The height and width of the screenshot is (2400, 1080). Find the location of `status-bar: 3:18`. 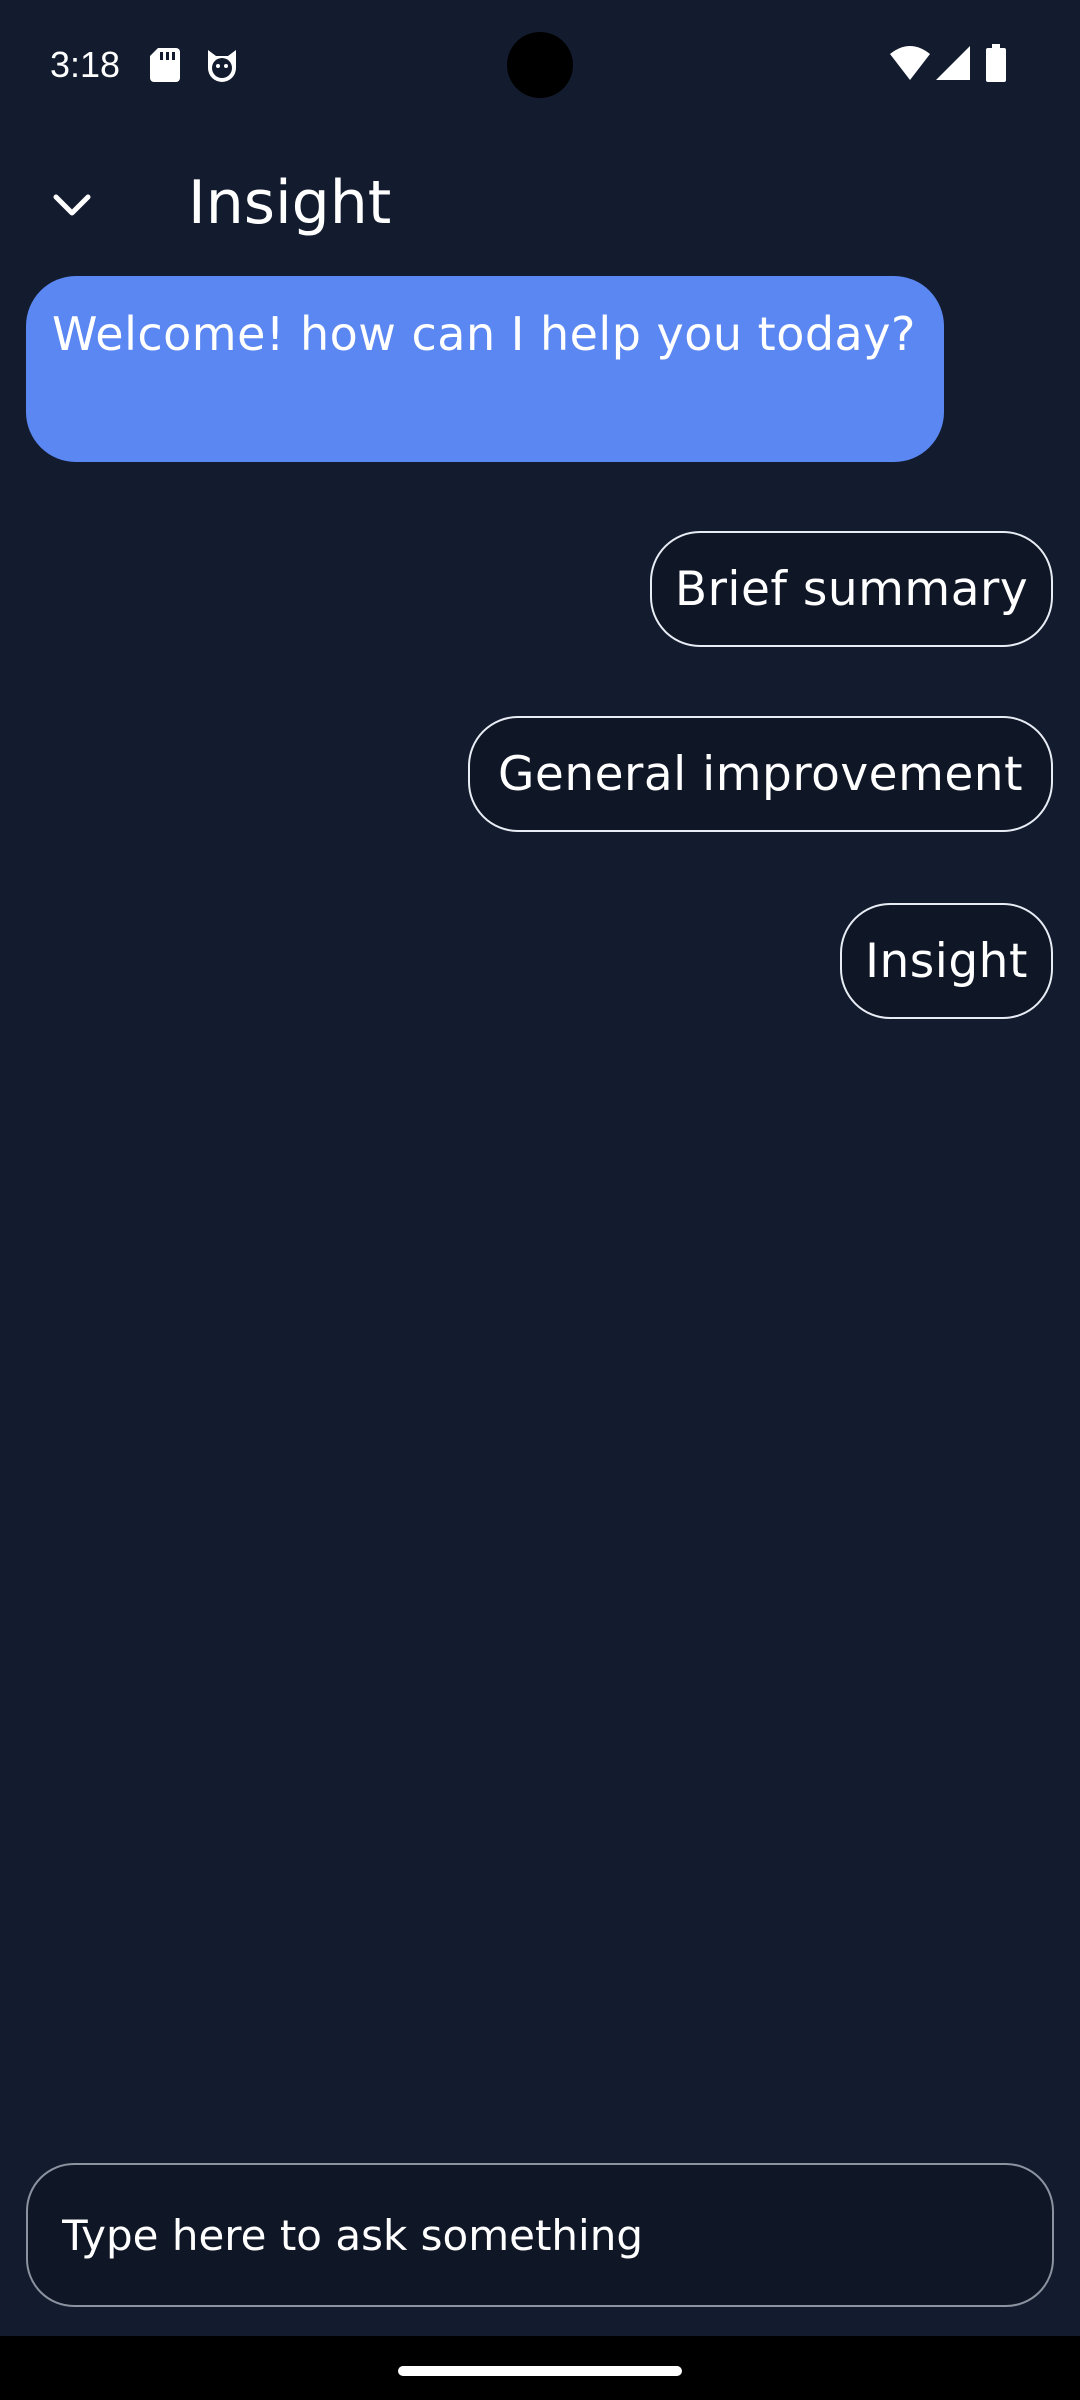

status-bar: 3:18 is located at coordinates (540, 65).